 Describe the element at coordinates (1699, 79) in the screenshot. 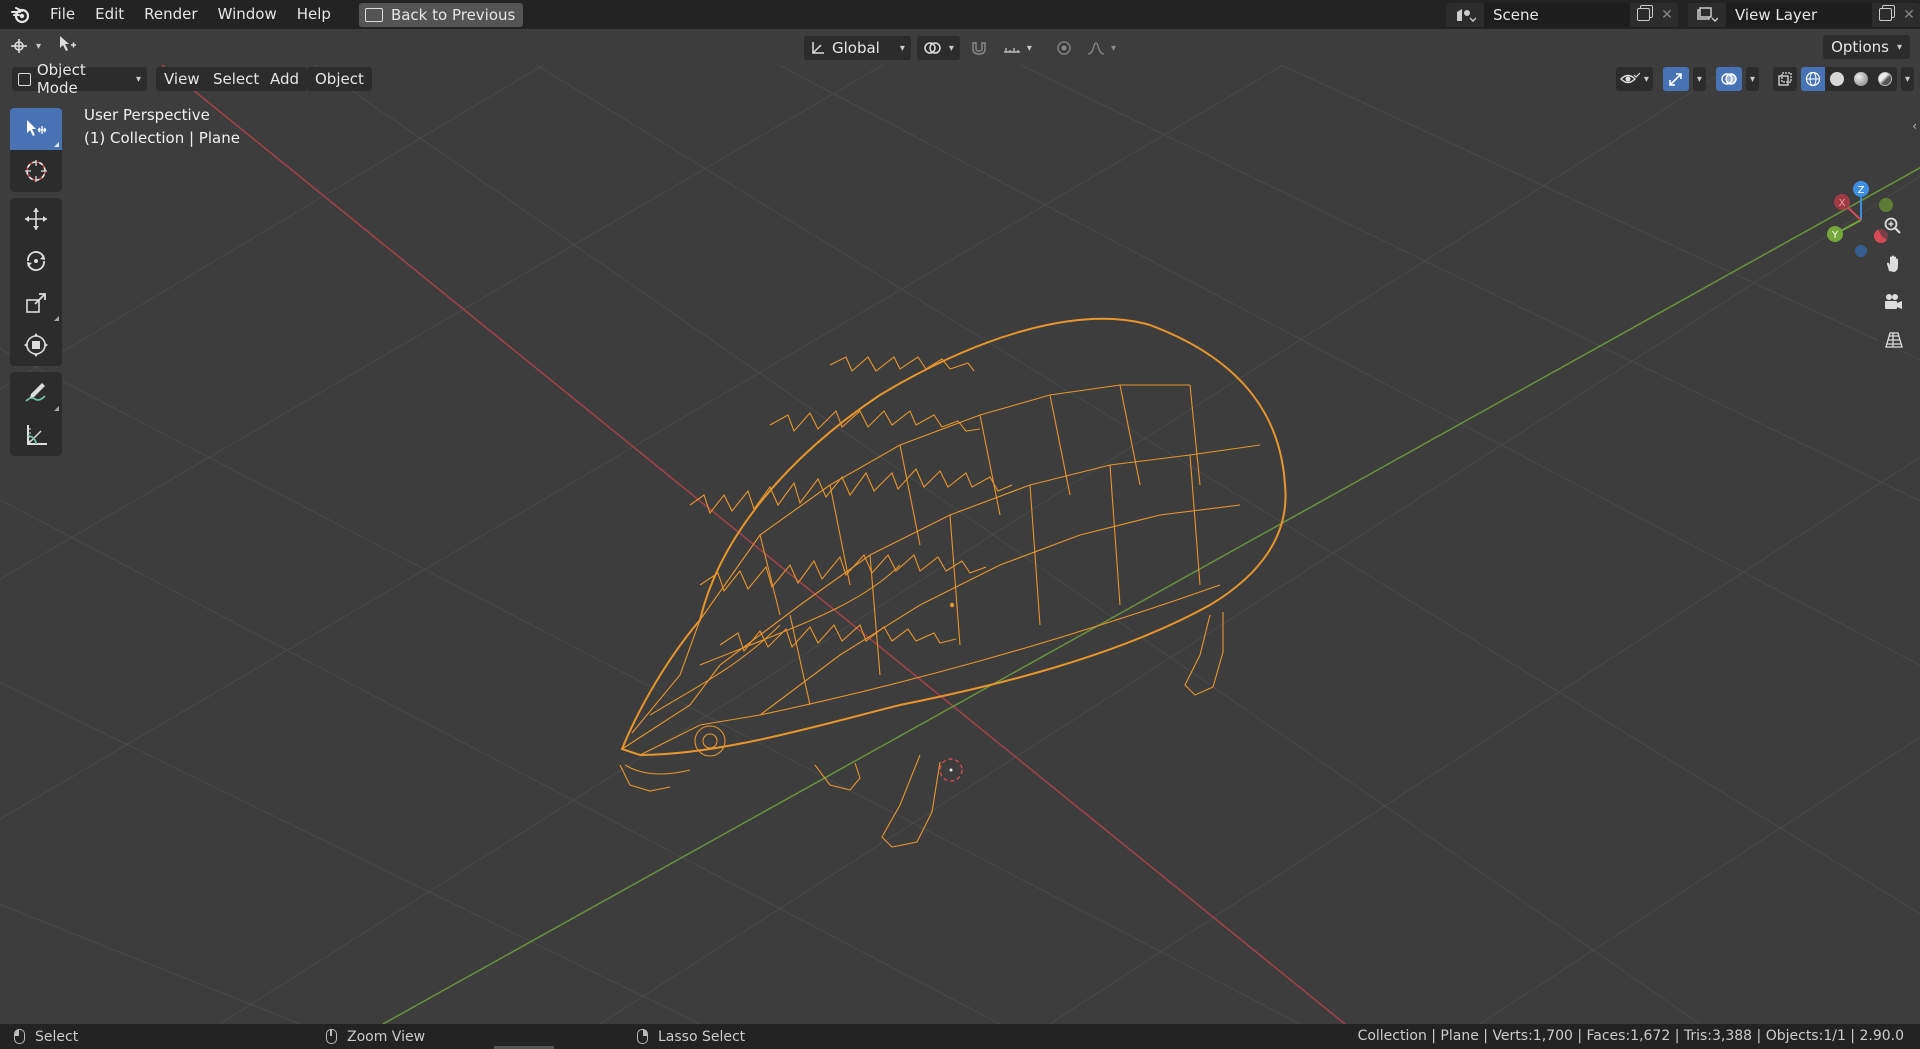

I see `gizmo-dropdown: ▾` at that location.